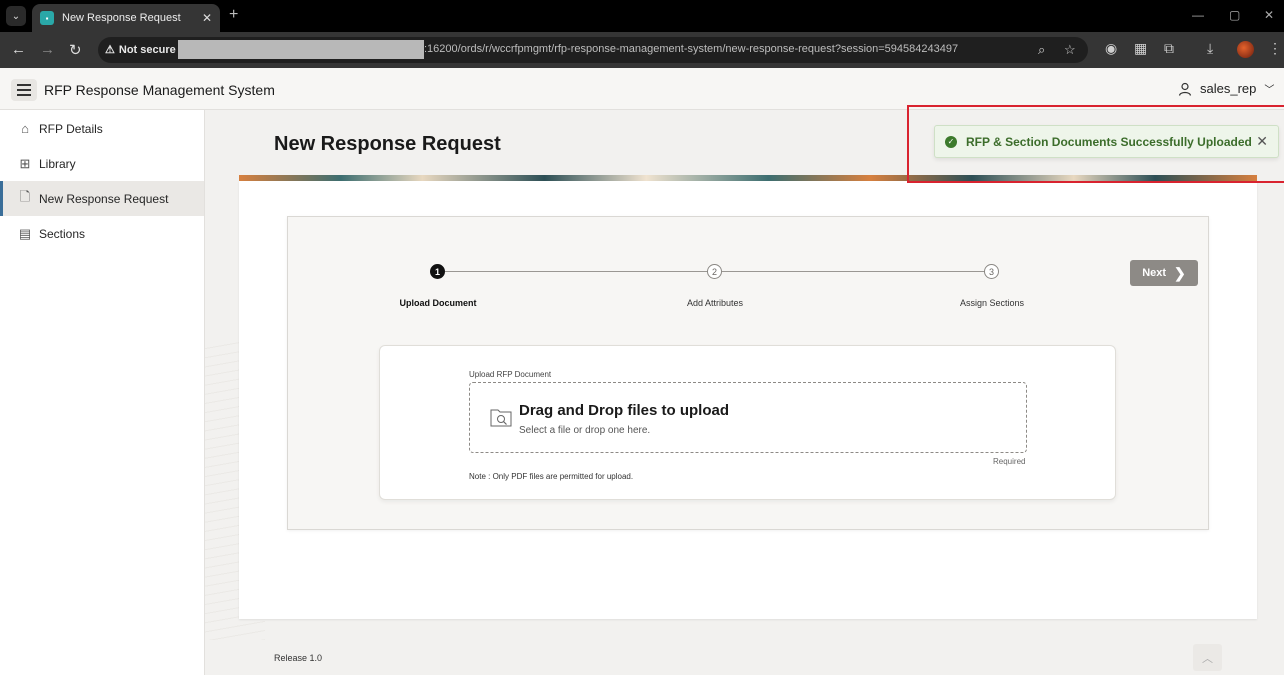 The width and height of the screenshot is (1284, 675). What do you see at coordinates (24, 90) in the screenshot?
I see `hamburger-menu-icon` at bounding box center [24, 90].